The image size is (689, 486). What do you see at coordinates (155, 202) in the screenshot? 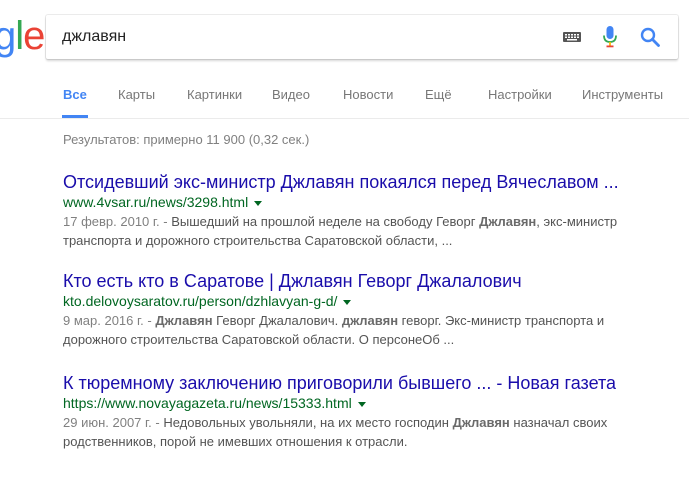
I see `result-url: www.4vsar.ru/news/3298.html` at bounding box center [155, 202].